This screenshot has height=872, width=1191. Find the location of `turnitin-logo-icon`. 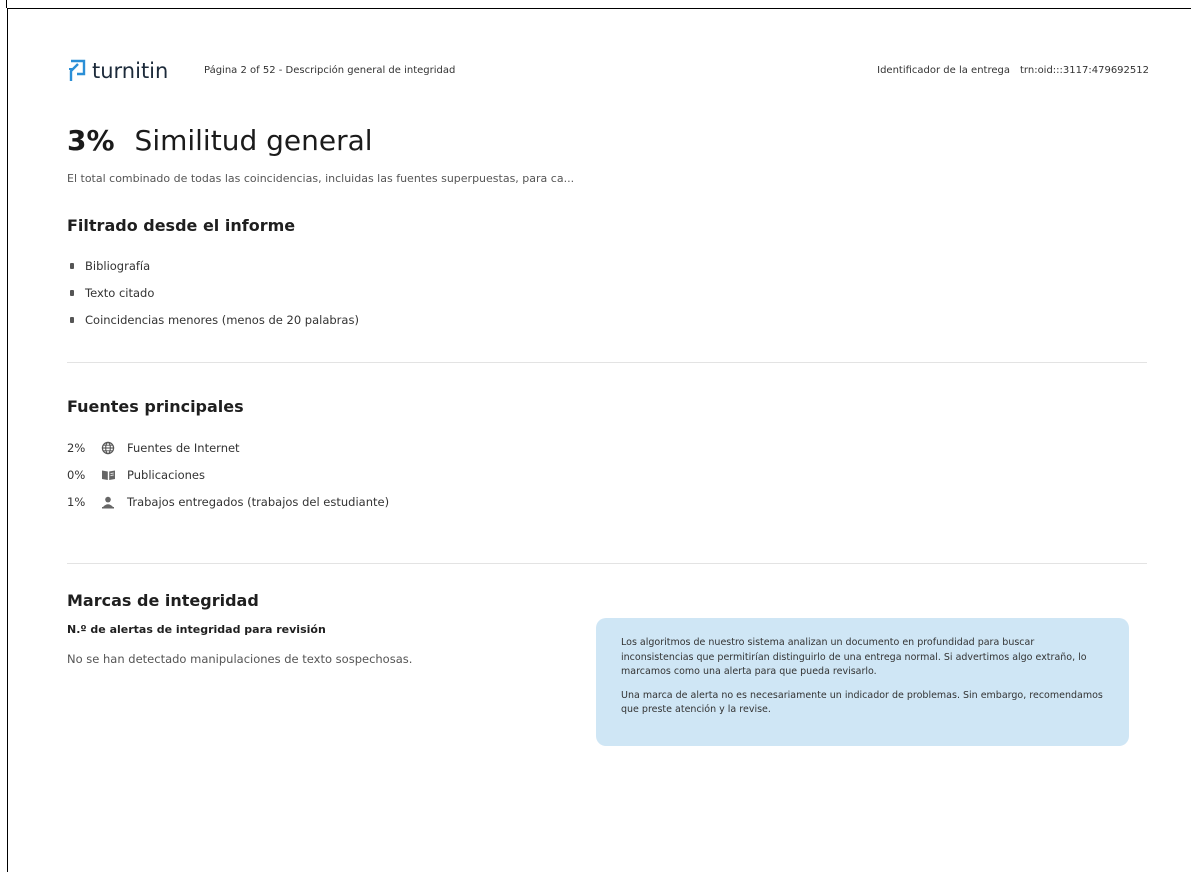

turnitin-logo-icon is located at coordinates (77, 70).